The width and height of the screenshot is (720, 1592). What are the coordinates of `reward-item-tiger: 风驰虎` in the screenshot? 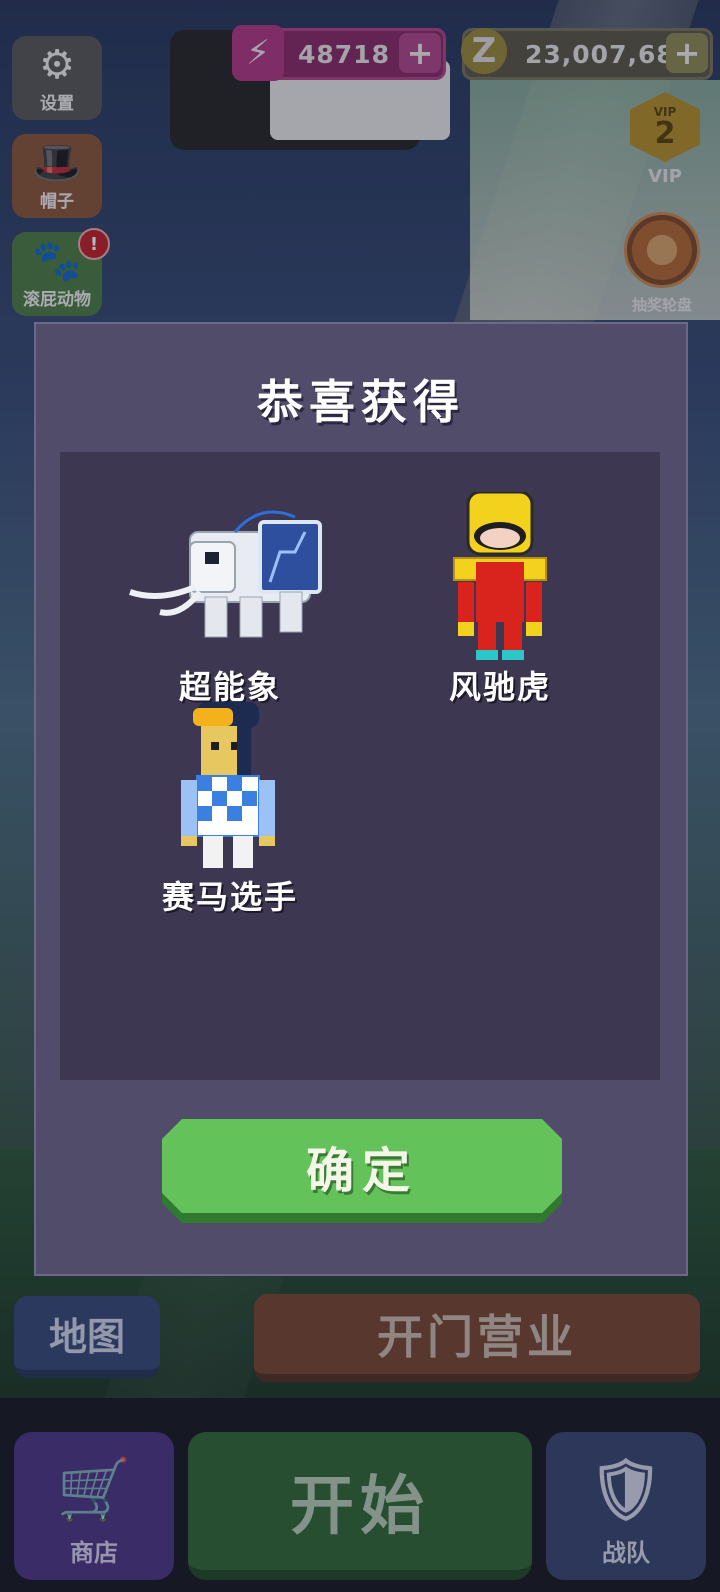 It's located at (500, 602).